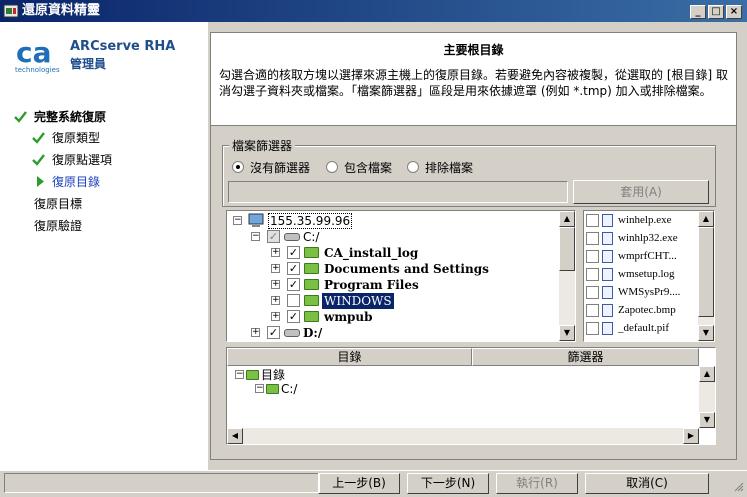 This screenshot has height=497, width=747. Describe the element at coordinates (359, 483) in the screenshot. I see `back-button: 上一步(B)` at that location.